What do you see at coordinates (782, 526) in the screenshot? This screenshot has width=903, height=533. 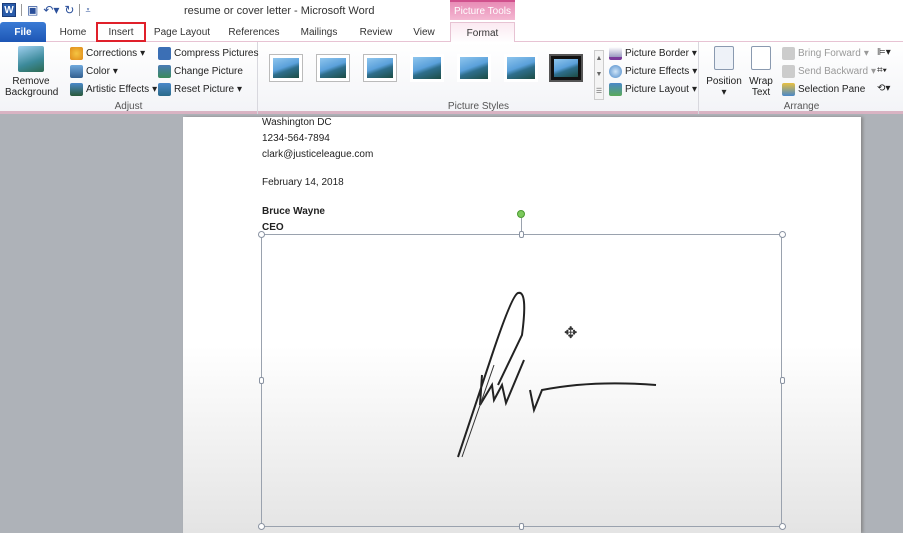 I see `resize-handle-bottom-right` at bounding box center [782, 526].